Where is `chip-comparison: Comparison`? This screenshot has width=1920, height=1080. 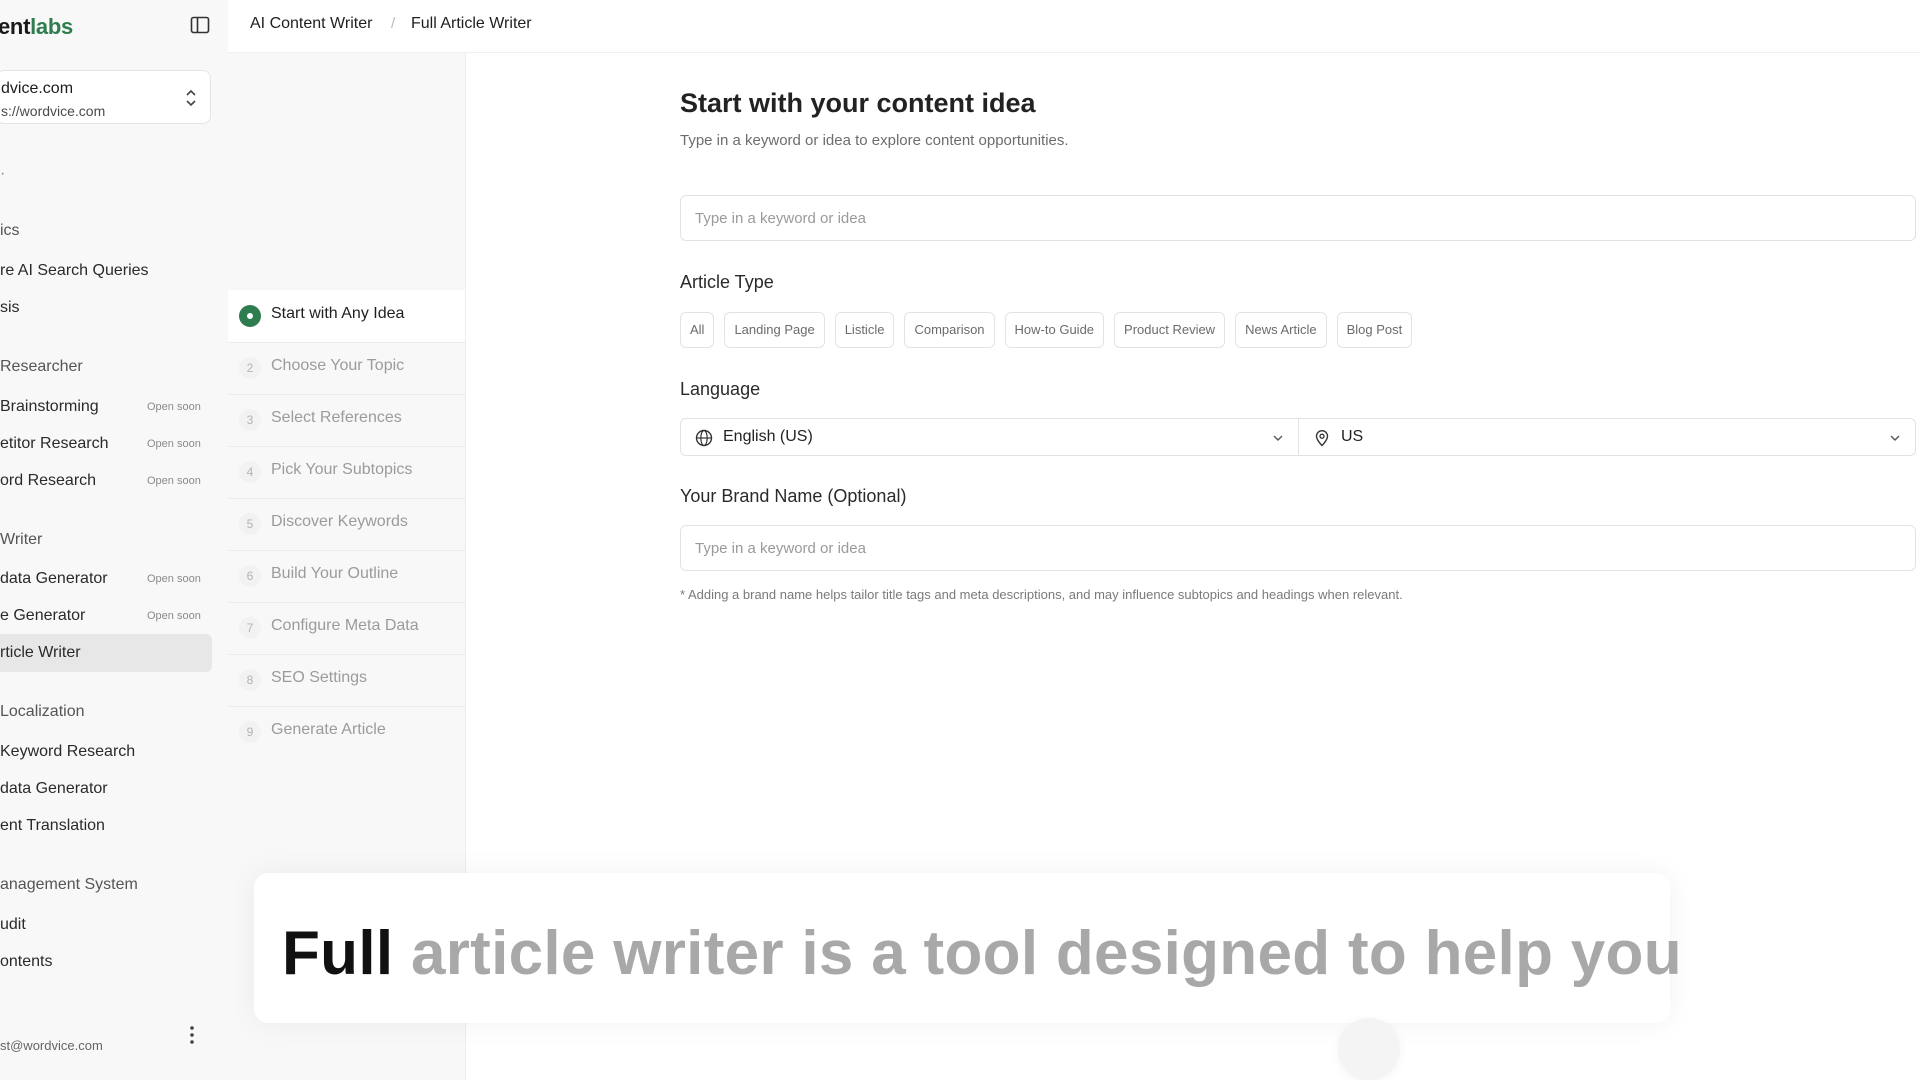 chip-comparison: Comparison is located at coordinates (949, 330).